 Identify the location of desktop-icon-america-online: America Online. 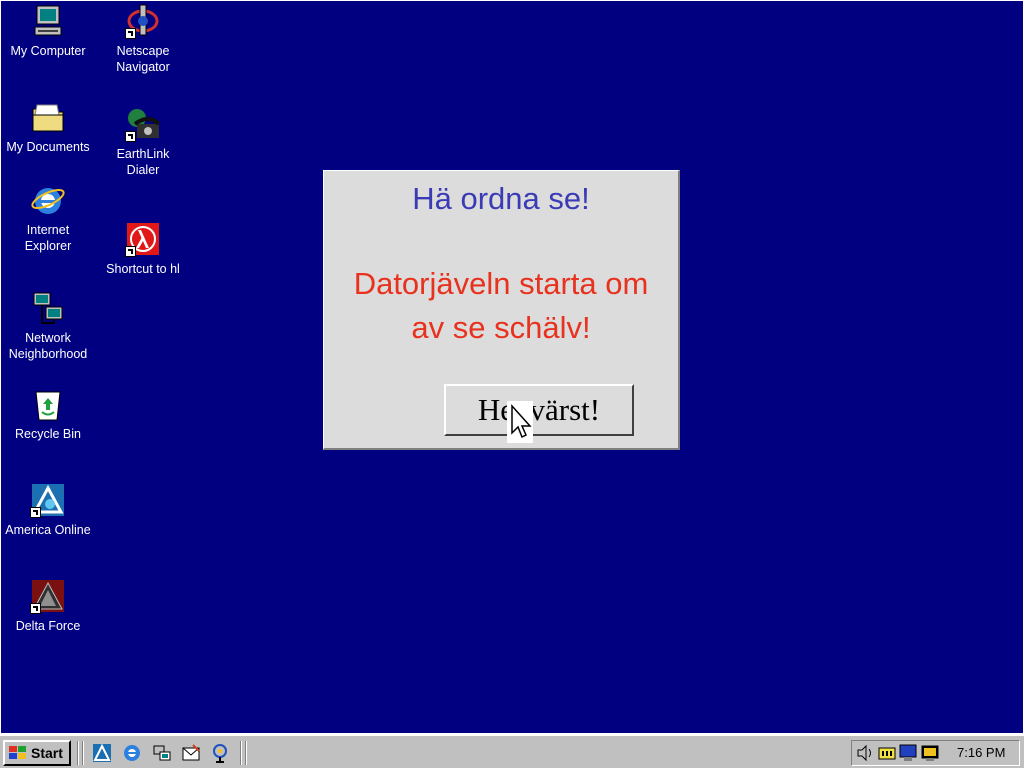
(49, 510).